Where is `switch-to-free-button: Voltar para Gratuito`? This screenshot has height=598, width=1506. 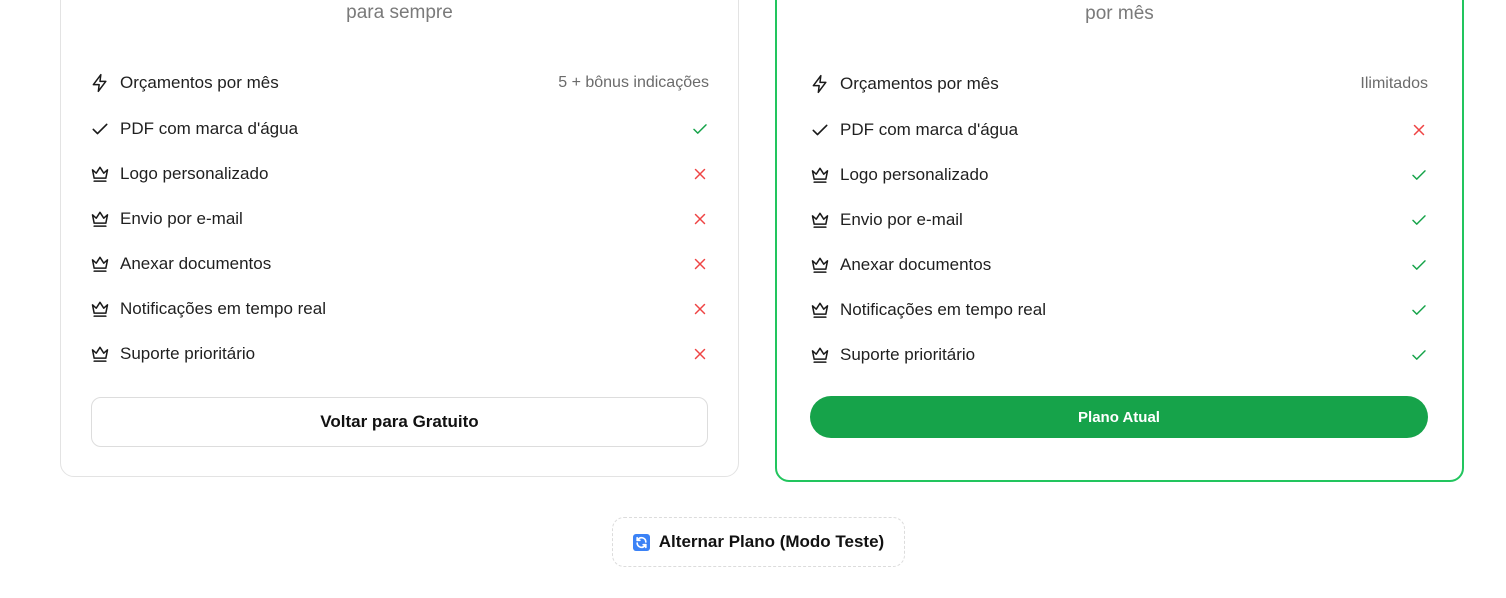 switch-to-free-button: Voltar para Gratuito is located at coordinates (399, 422).